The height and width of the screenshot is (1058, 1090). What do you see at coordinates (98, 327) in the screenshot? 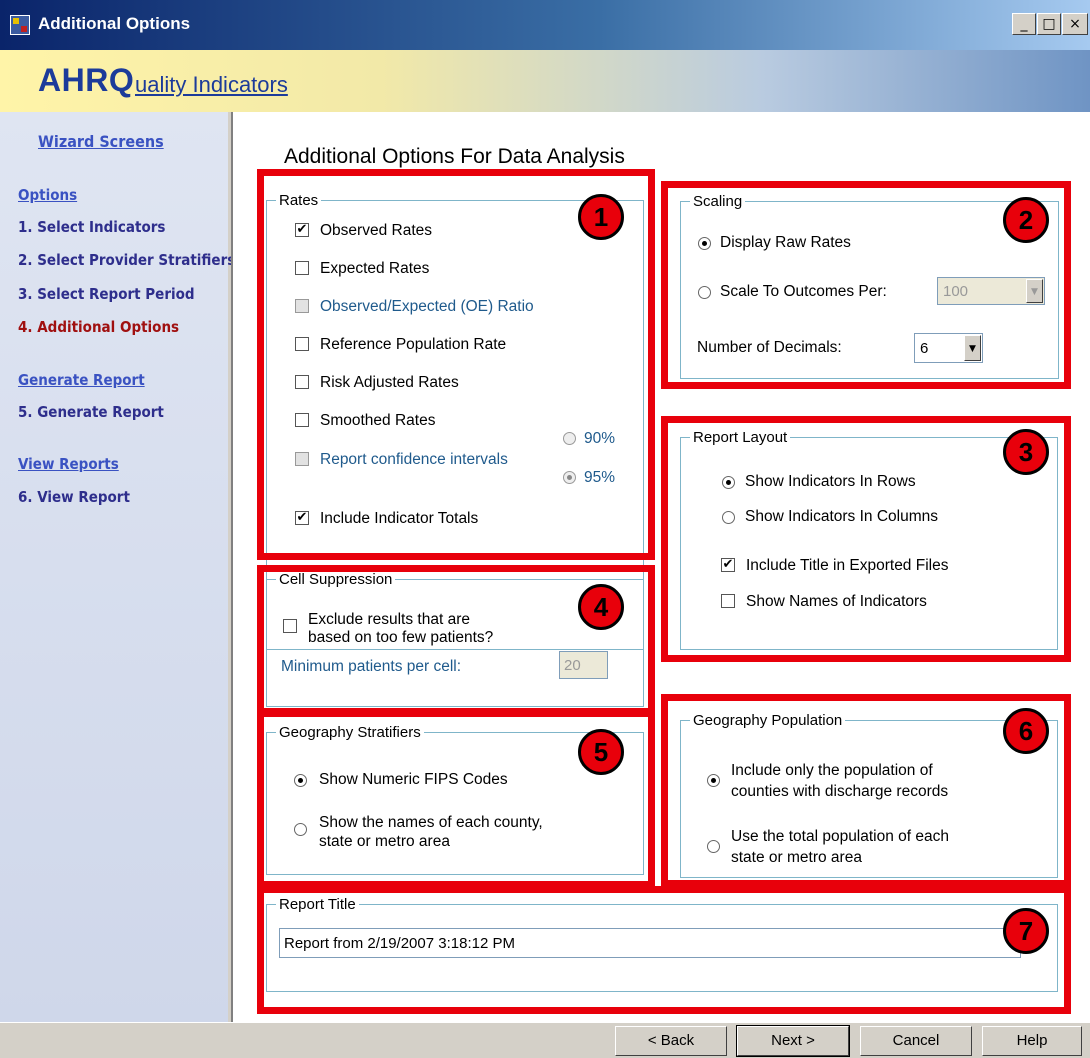
I see `sidebar-item-additional-options: 4. Additional Options` at bounding box center [98, 327].